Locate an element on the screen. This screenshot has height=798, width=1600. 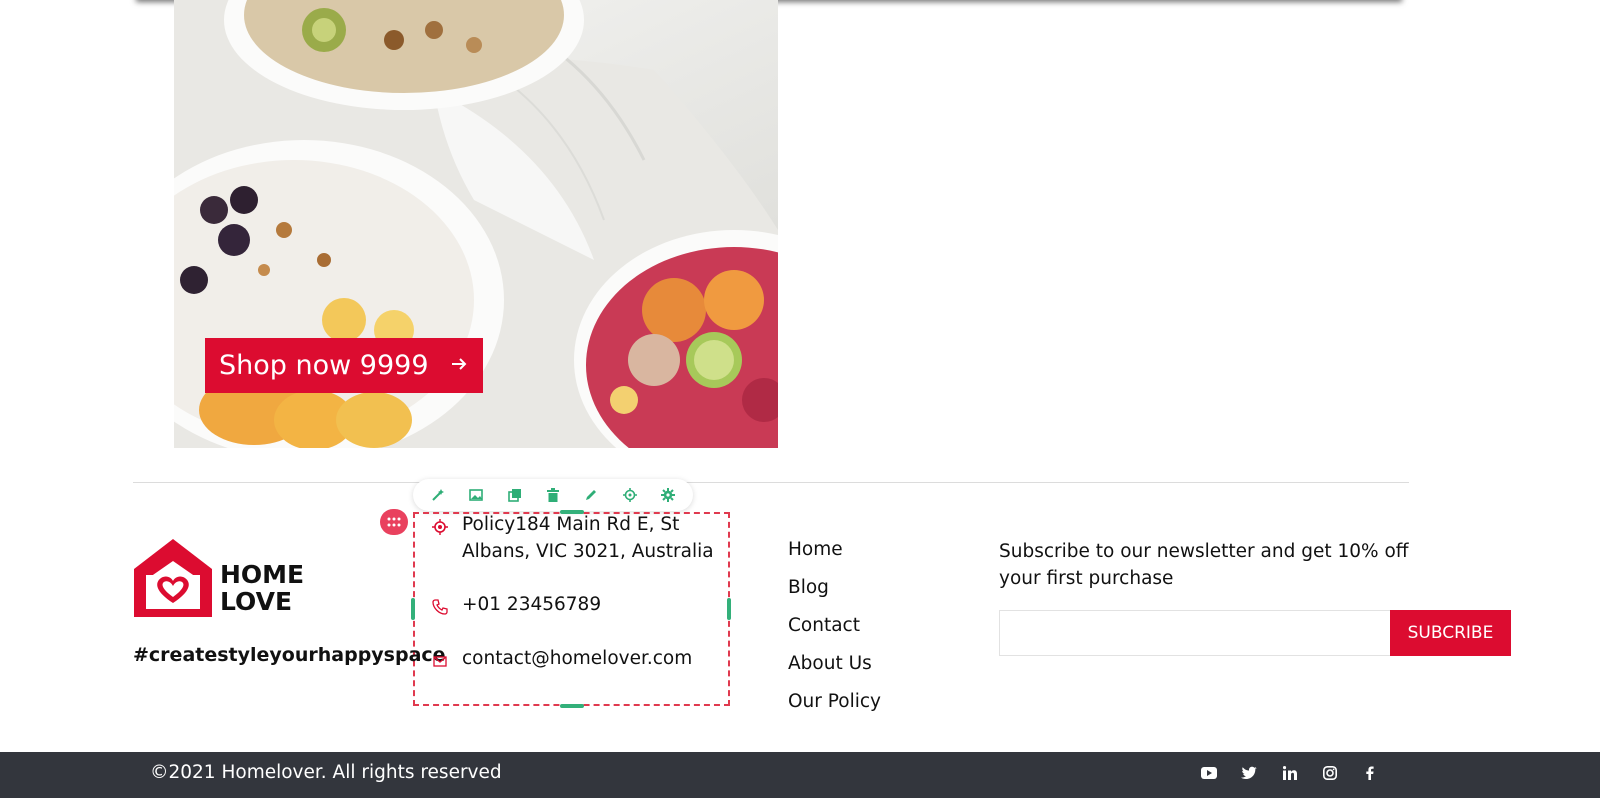
resize-handle-left is located at coordinates (413, 609).